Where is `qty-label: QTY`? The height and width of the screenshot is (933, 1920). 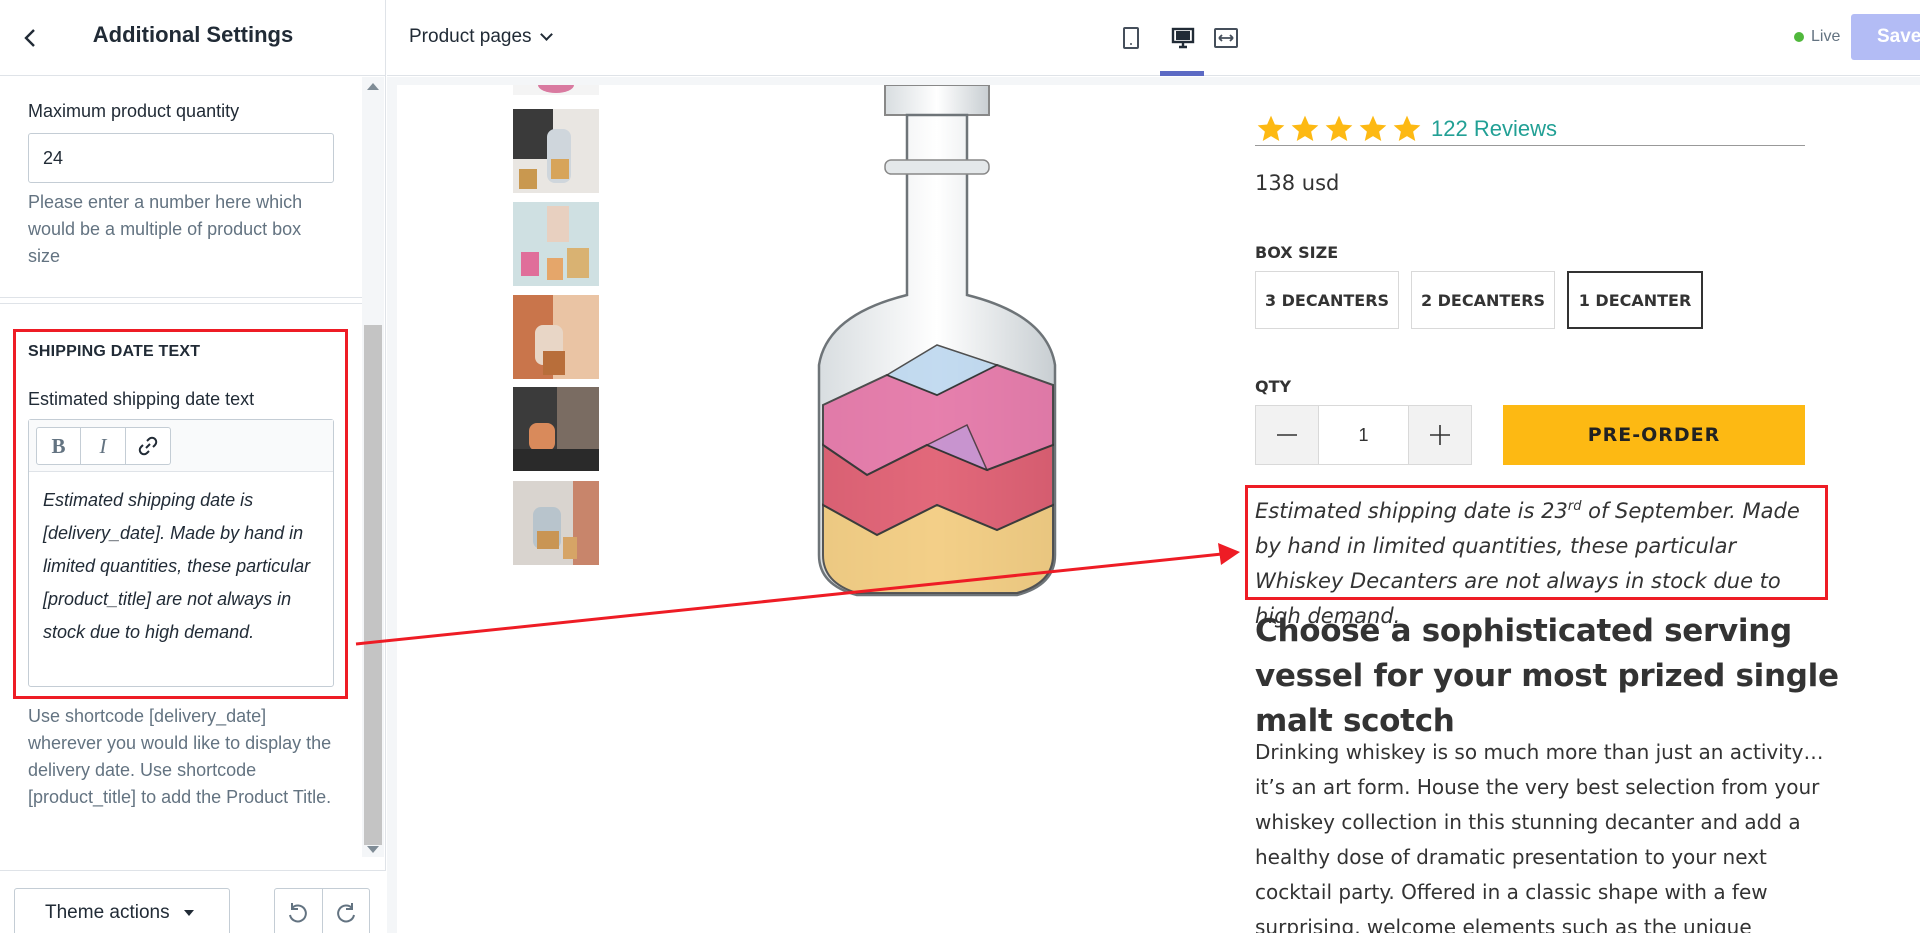 qty-label: QTY is located at coordinates (1273, 386).